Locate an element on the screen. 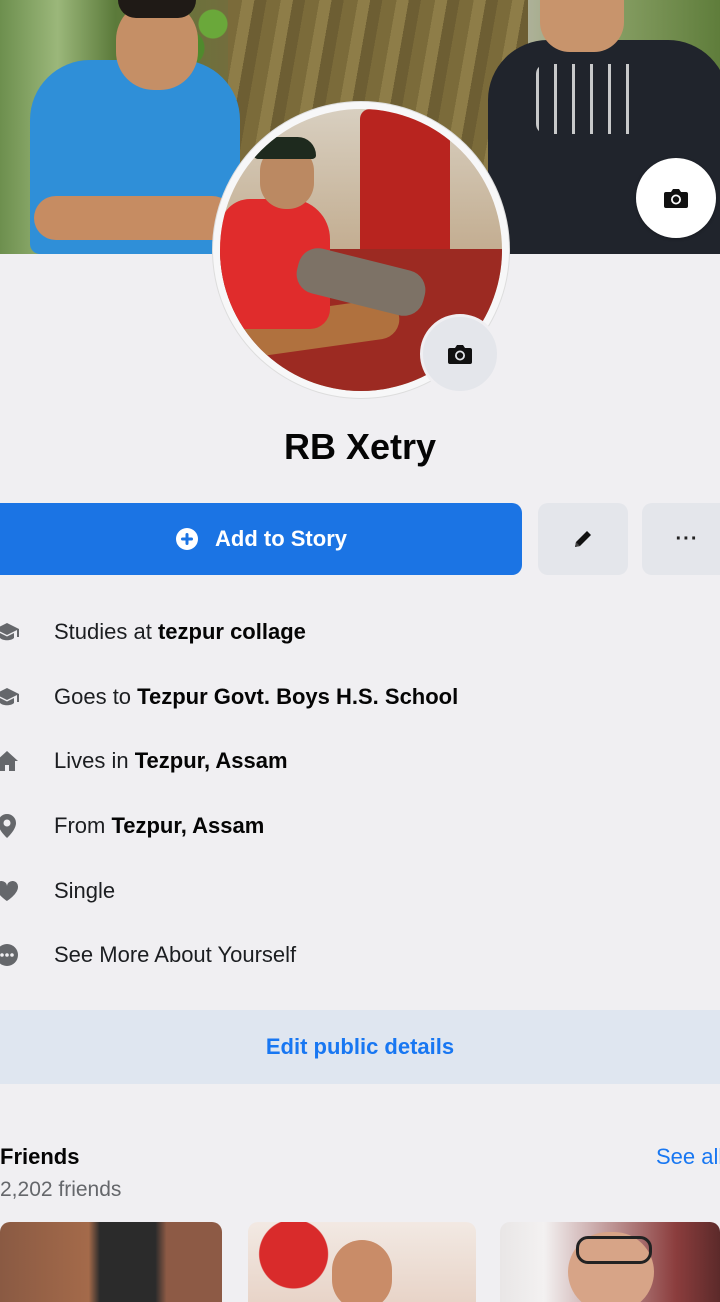 This screenshot has width=720, height=1302. detail-row-see-more: See More About Yourself is located at coordinates (360, 955).